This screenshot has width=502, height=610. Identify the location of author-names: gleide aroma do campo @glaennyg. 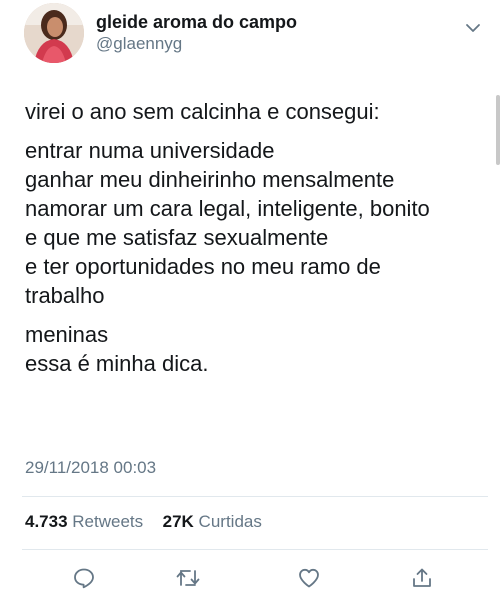
(196, 33).